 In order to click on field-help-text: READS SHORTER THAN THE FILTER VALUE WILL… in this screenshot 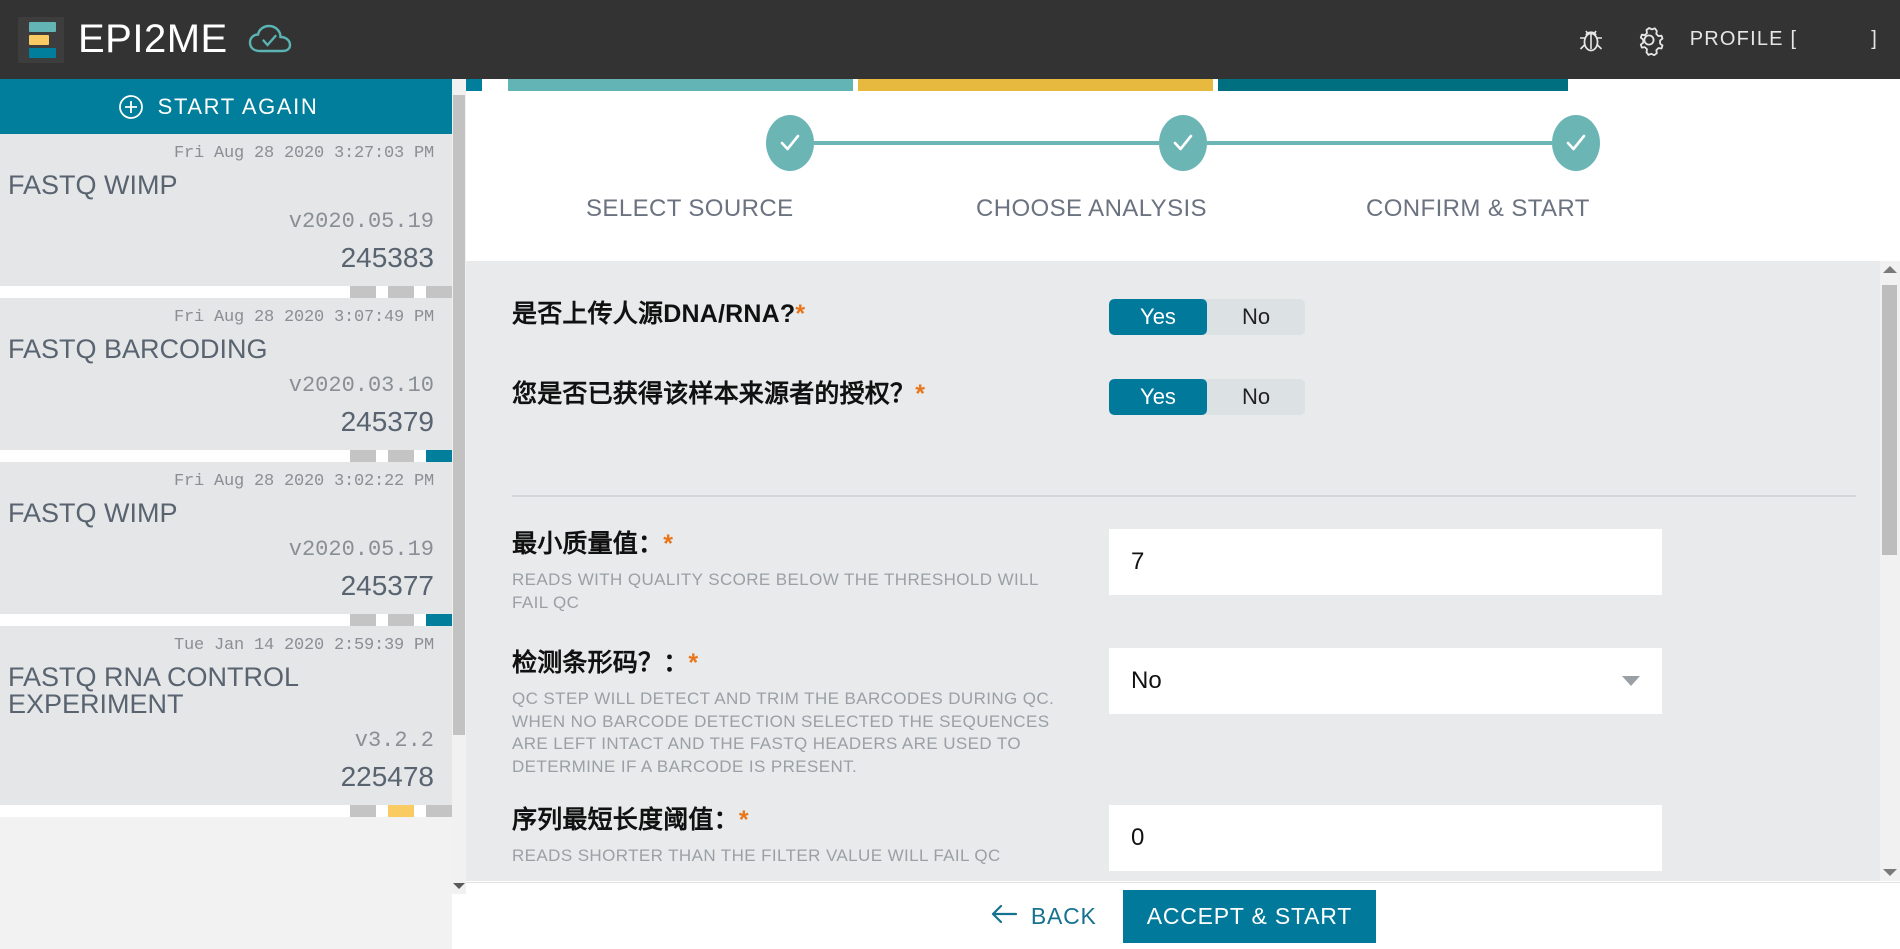, I will do `click(756, 855)`.